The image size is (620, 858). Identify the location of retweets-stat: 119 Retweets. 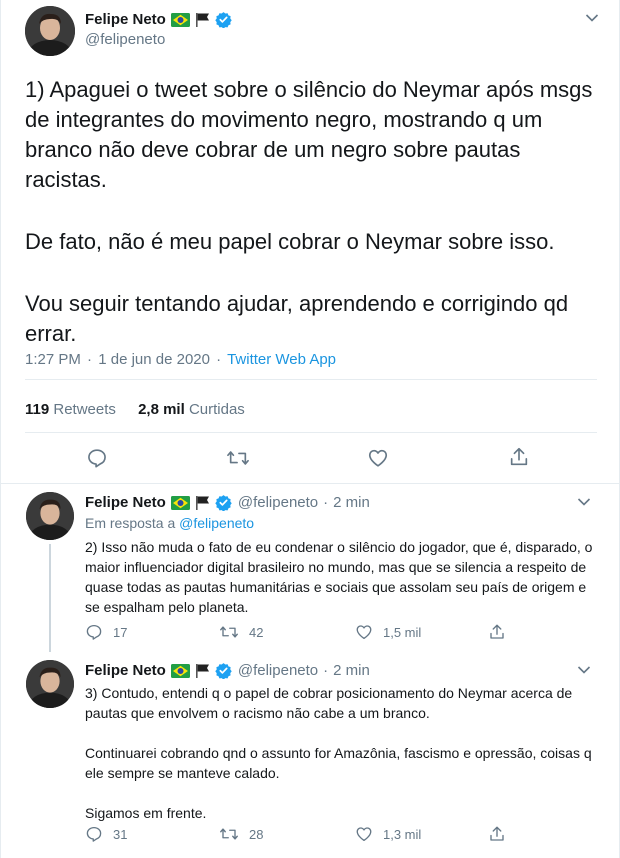
(70, 409).